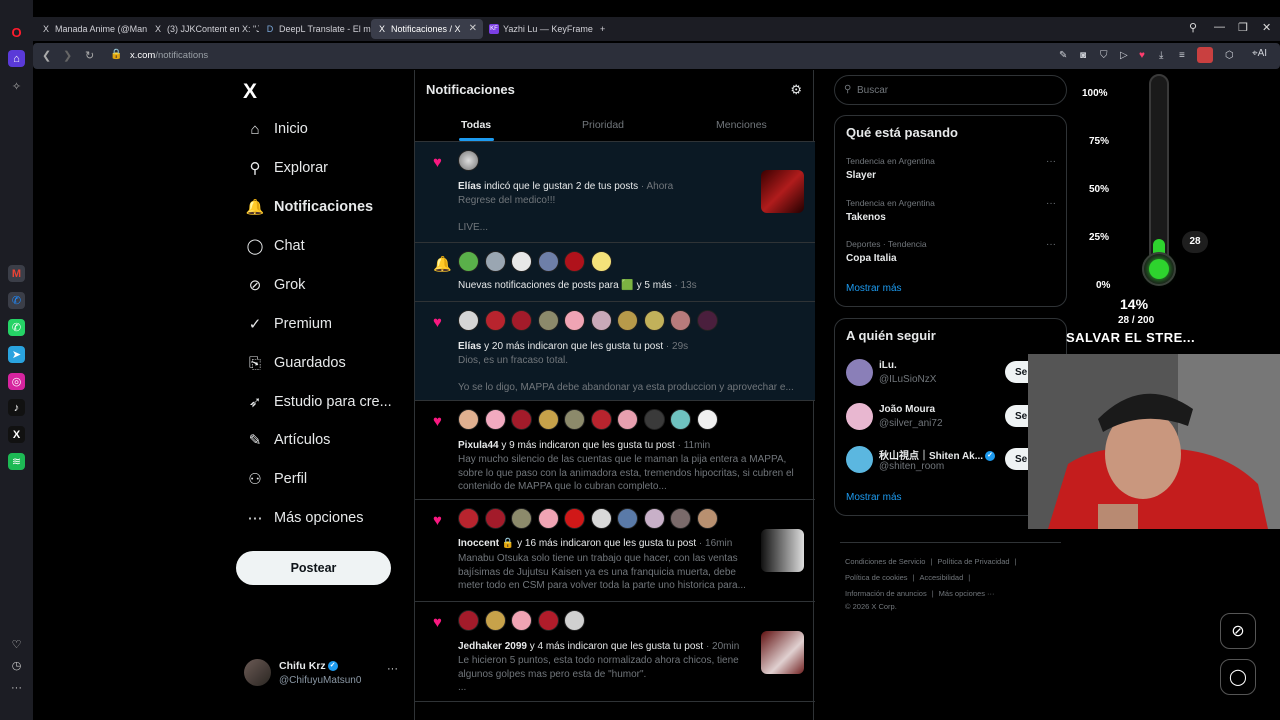  Describe the element at coordinates (478, 445) in the screenshot. I see `actor-name: Pixula44` at that location.